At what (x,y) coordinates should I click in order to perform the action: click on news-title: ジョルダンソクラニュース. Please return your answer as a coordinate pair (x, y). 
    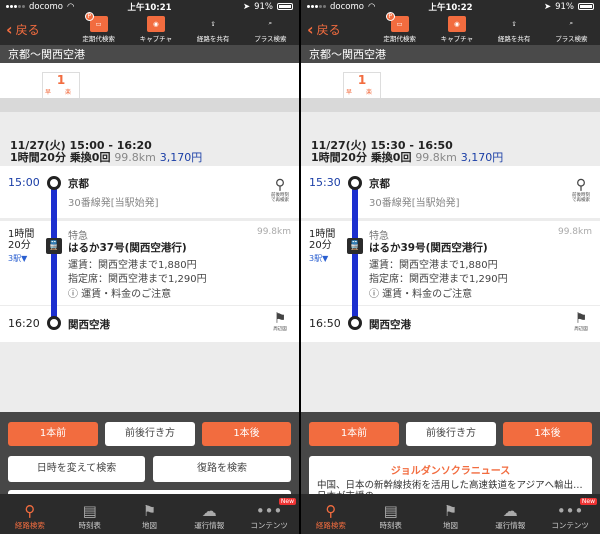
    Looking at the image, I should click on (450, 471).